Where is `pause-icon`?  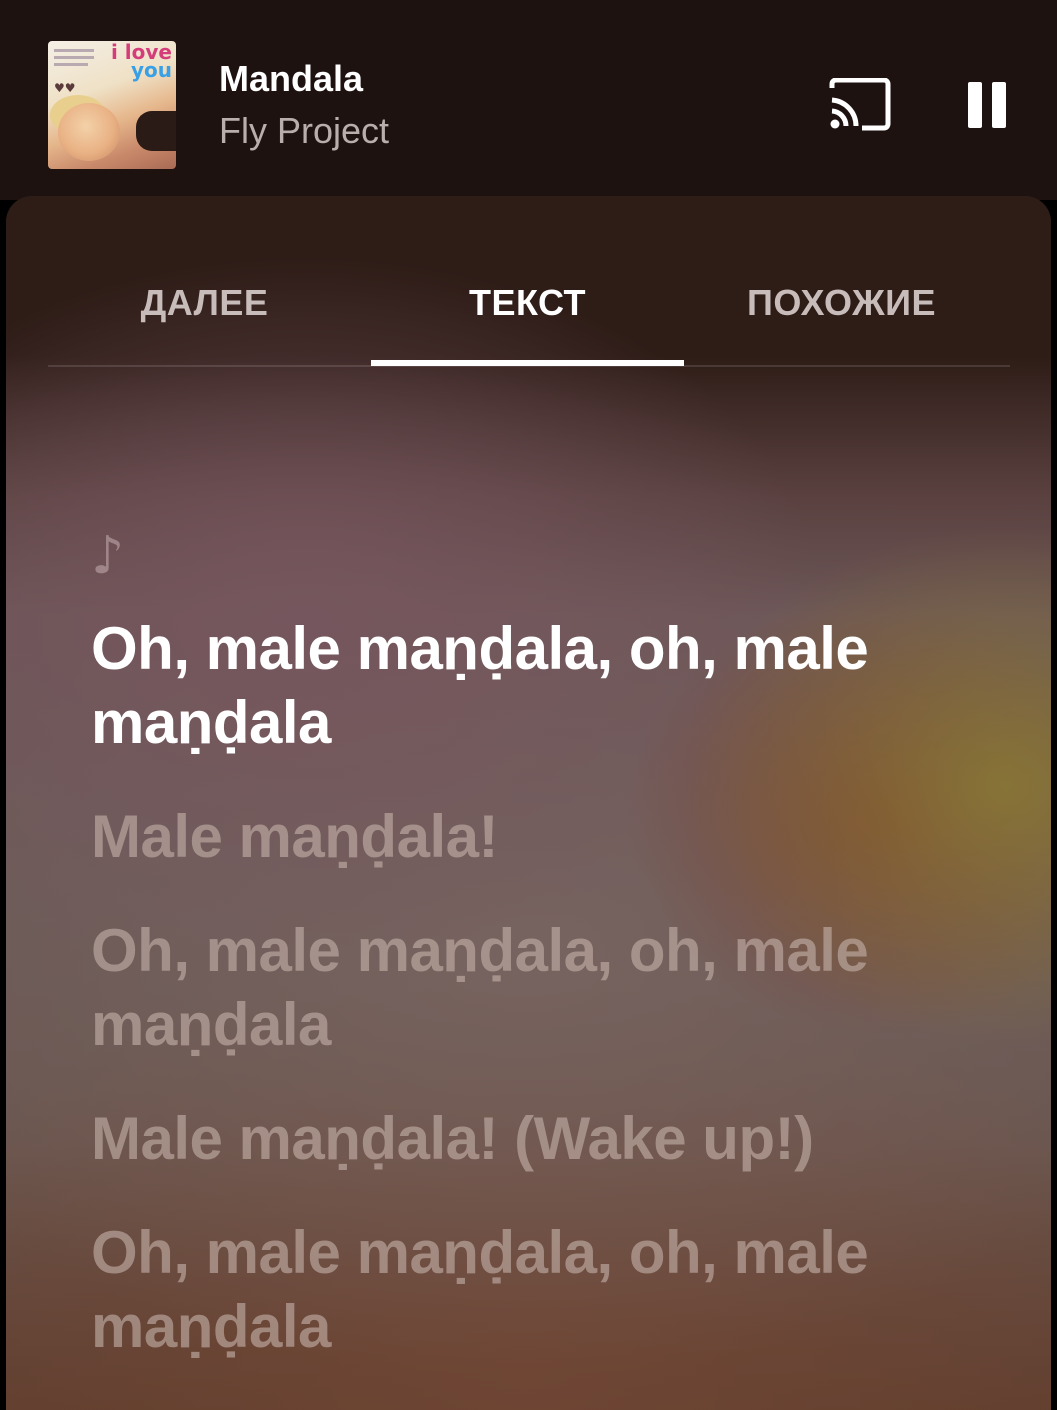 pause-icon is located at coordinates (987, 105).